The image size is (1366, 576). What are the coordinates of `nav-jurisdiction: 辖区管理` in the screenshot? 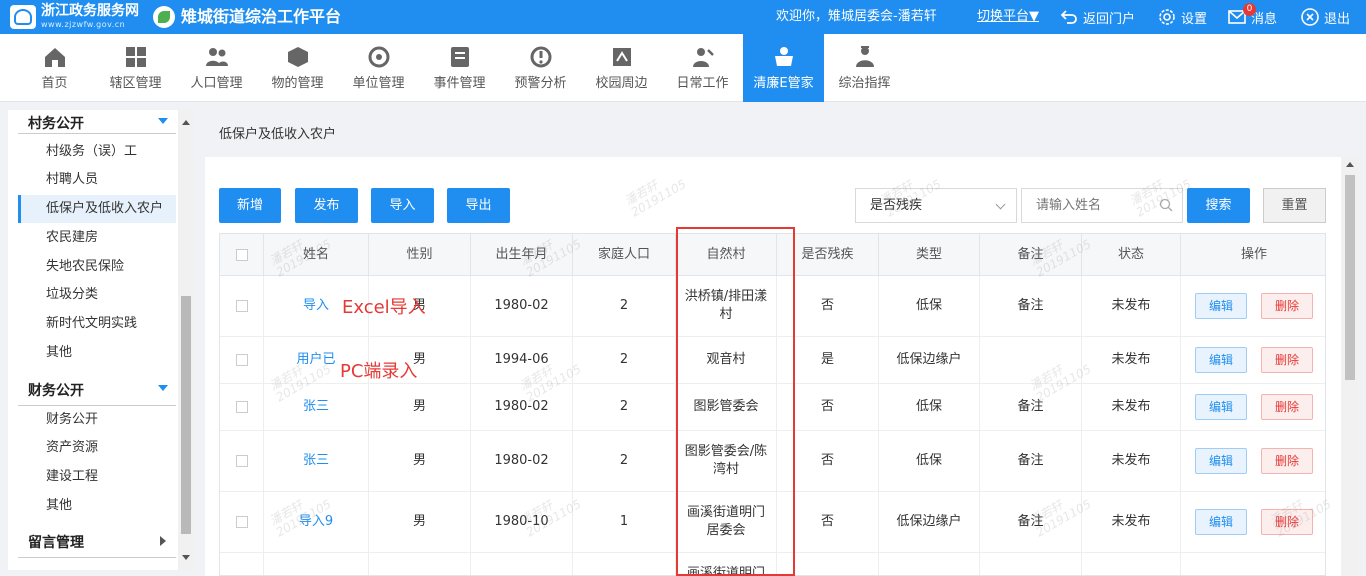 It's located at (135, 68).